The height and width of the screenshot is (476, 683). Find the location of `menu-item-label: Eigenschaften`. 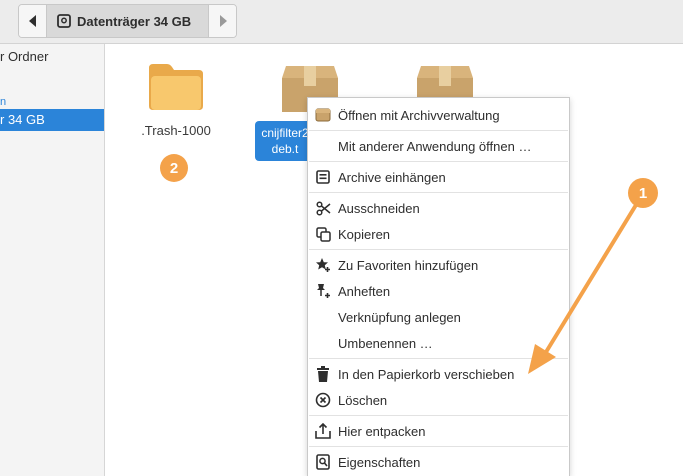

menu-item-label: Eigenschaften is located at coordinates (379, 462).